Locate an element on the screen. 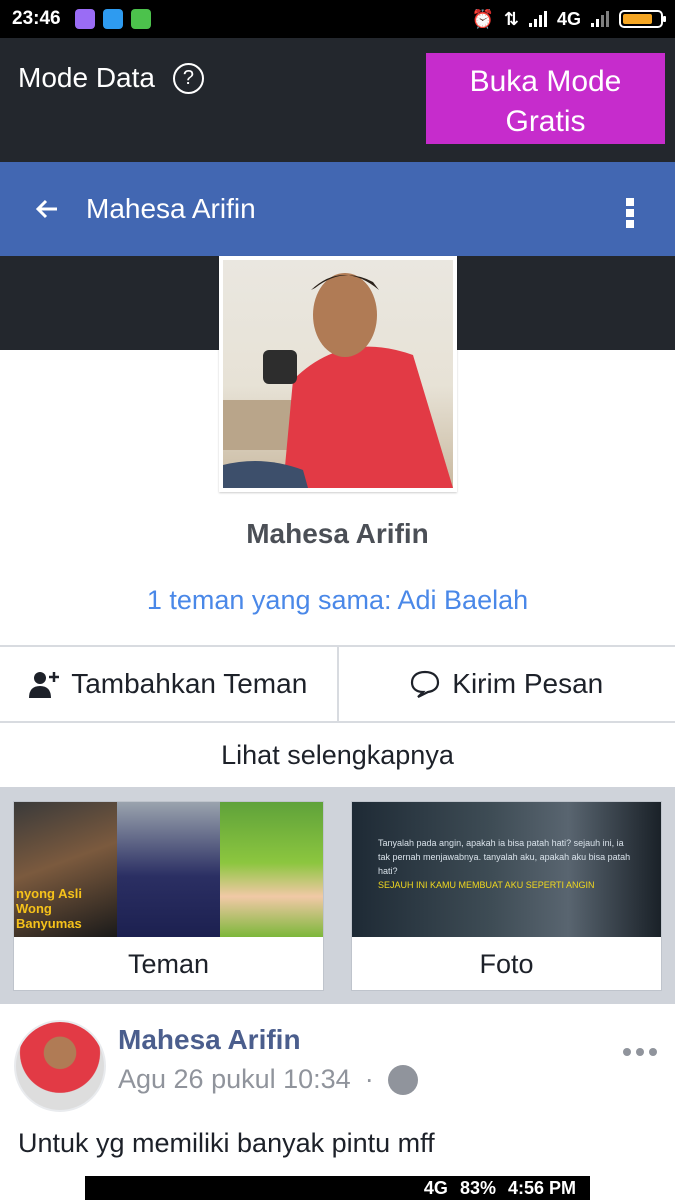 Image resolution: width=675 pixels, height=1200 pixels. profile-photo is located at coordinates (338, 374).